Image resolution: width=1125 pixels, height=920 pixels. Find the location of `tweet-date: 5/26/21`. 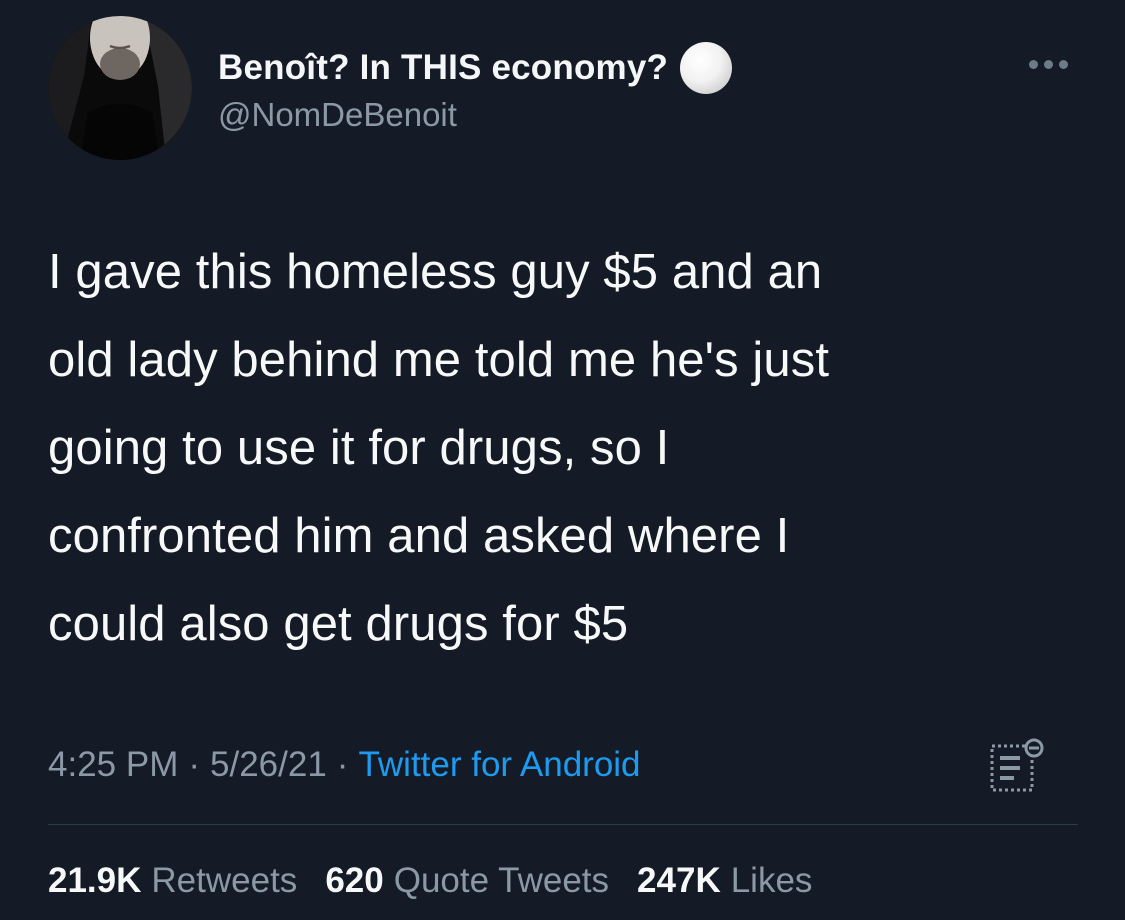

tweet-date: 5/26/21 is located at coordinates (268, 765).